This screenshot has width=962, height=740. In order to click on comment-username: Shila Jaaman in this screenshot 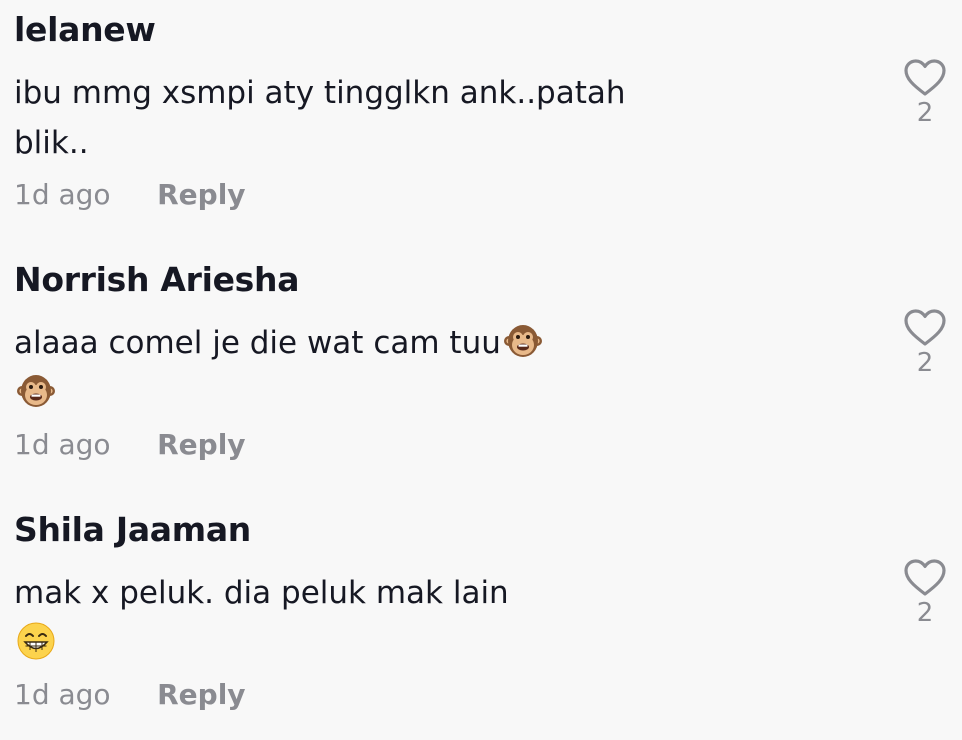, I will do `click(132, 529)`.